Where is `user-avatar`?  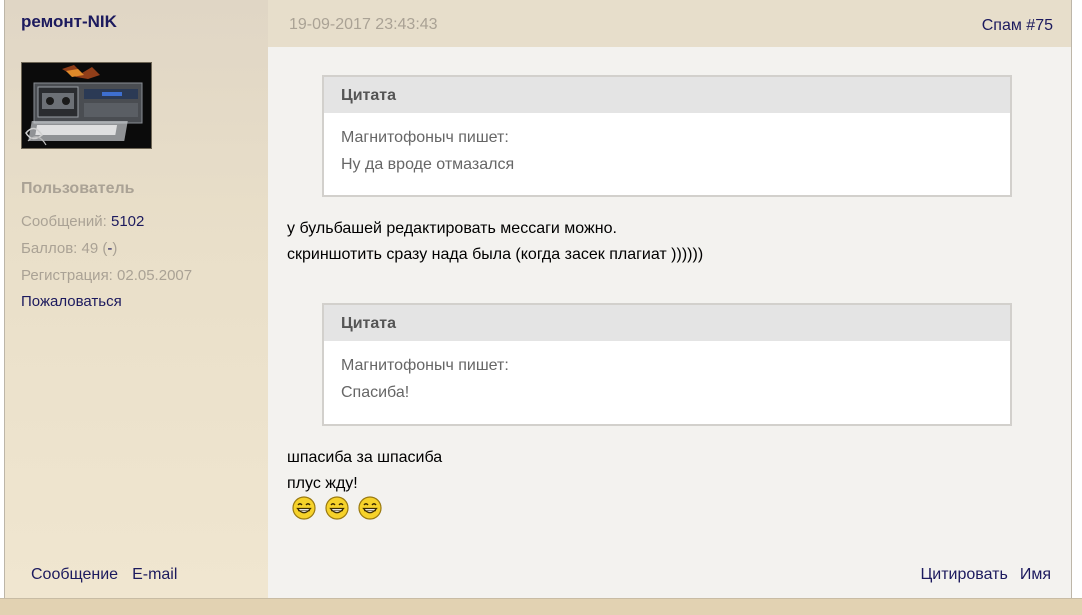 user-avatar is located at coordinates (86, 105).